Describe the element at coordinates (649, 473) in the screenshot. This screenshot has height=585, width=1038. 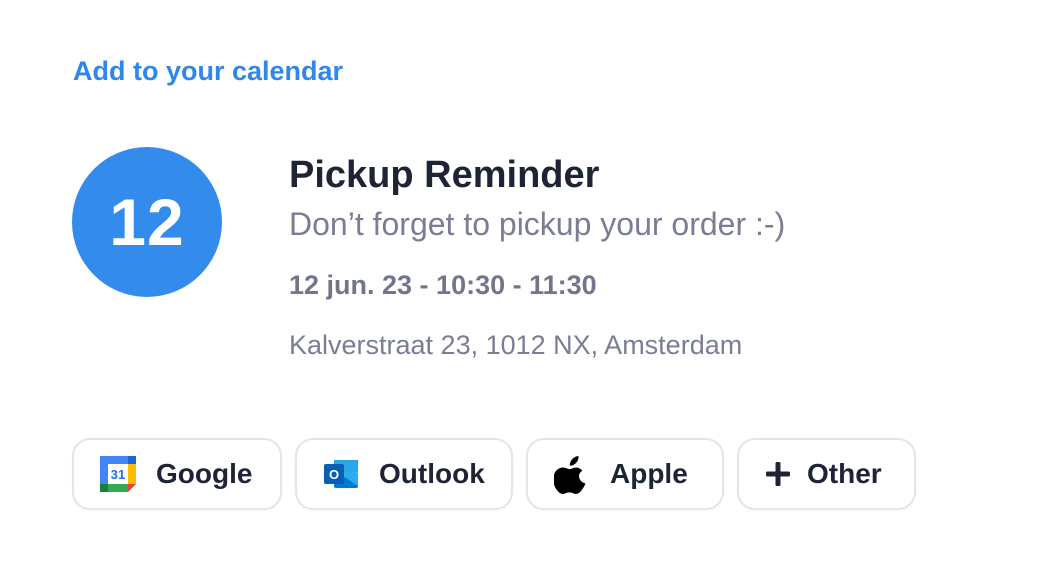
I see `apple-label: Apple` at that location.